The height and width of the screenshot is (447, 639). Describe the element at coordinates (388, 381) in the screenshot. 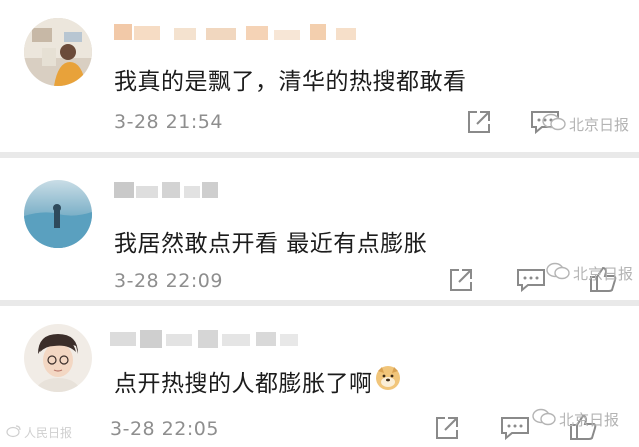

I see `doge-emoji` at that location.